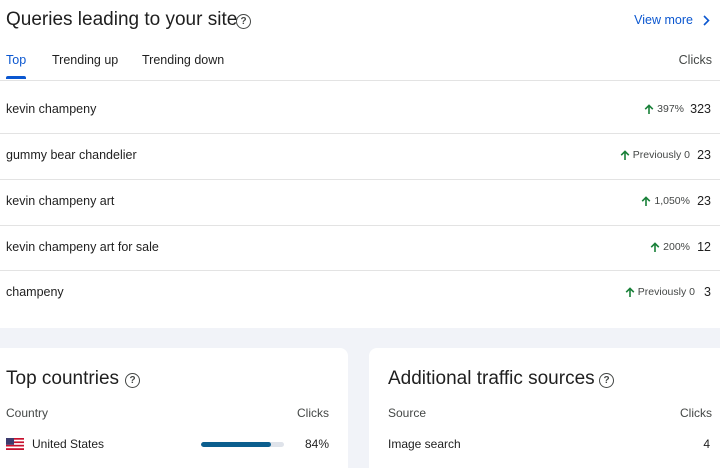 The height and width of the screenshot is (468, 720). What do you see at coordinates (707, 292) in the screenshot?
I see `clicks-value: 3` at bounding box center [707, 292].